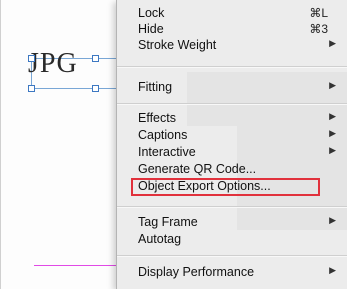 This screenshot has height=289, width=347. I want to click on menu-item-display-performance: Display Performance ▶, so click(232, 272).